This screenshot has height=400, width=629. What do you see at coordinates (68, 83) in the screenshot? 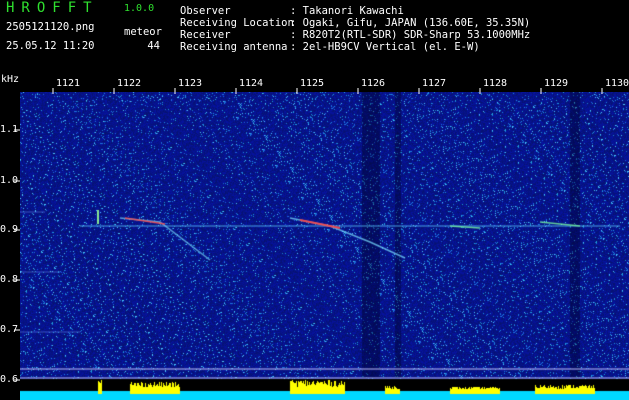
I see `x-tick-label: 1121` at bounding box center [68, 83].